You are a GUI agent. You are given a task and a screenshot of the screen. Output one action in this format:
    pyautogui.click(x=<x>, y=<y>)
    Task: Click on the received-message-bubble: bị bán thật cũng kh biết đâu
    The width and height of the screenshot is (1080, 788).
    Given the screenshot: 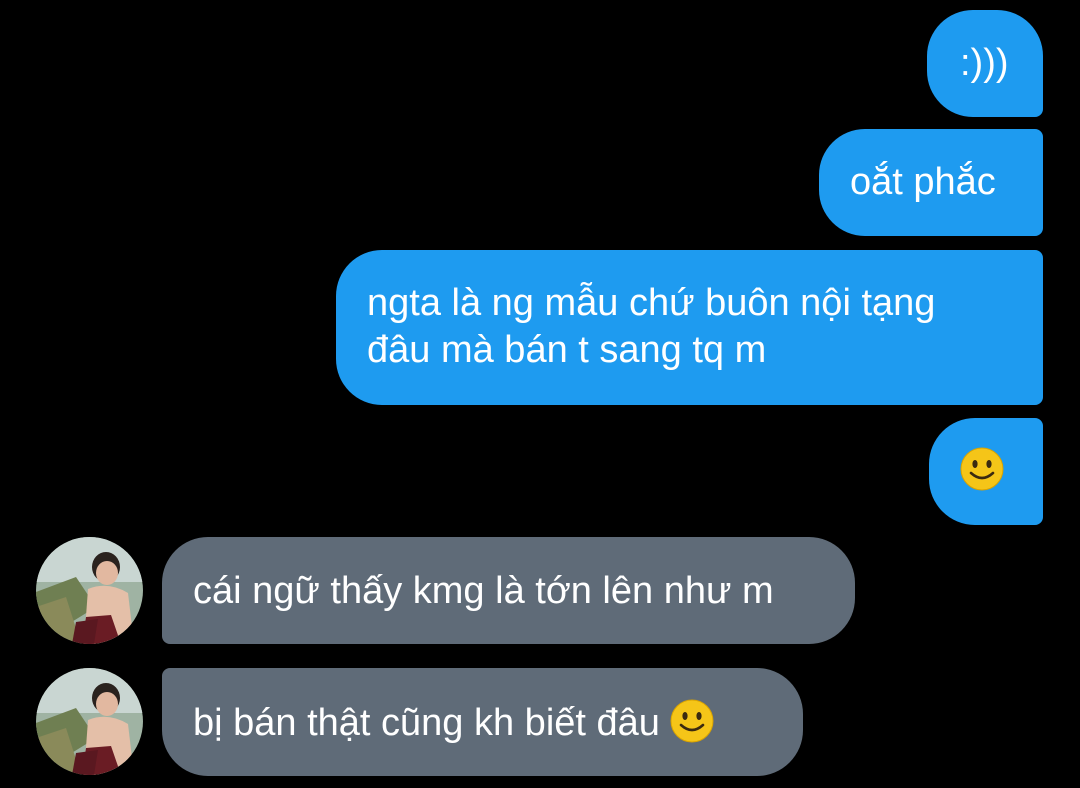 What is the action you would take?
    pyautogui.click(x=482, y=722)
    